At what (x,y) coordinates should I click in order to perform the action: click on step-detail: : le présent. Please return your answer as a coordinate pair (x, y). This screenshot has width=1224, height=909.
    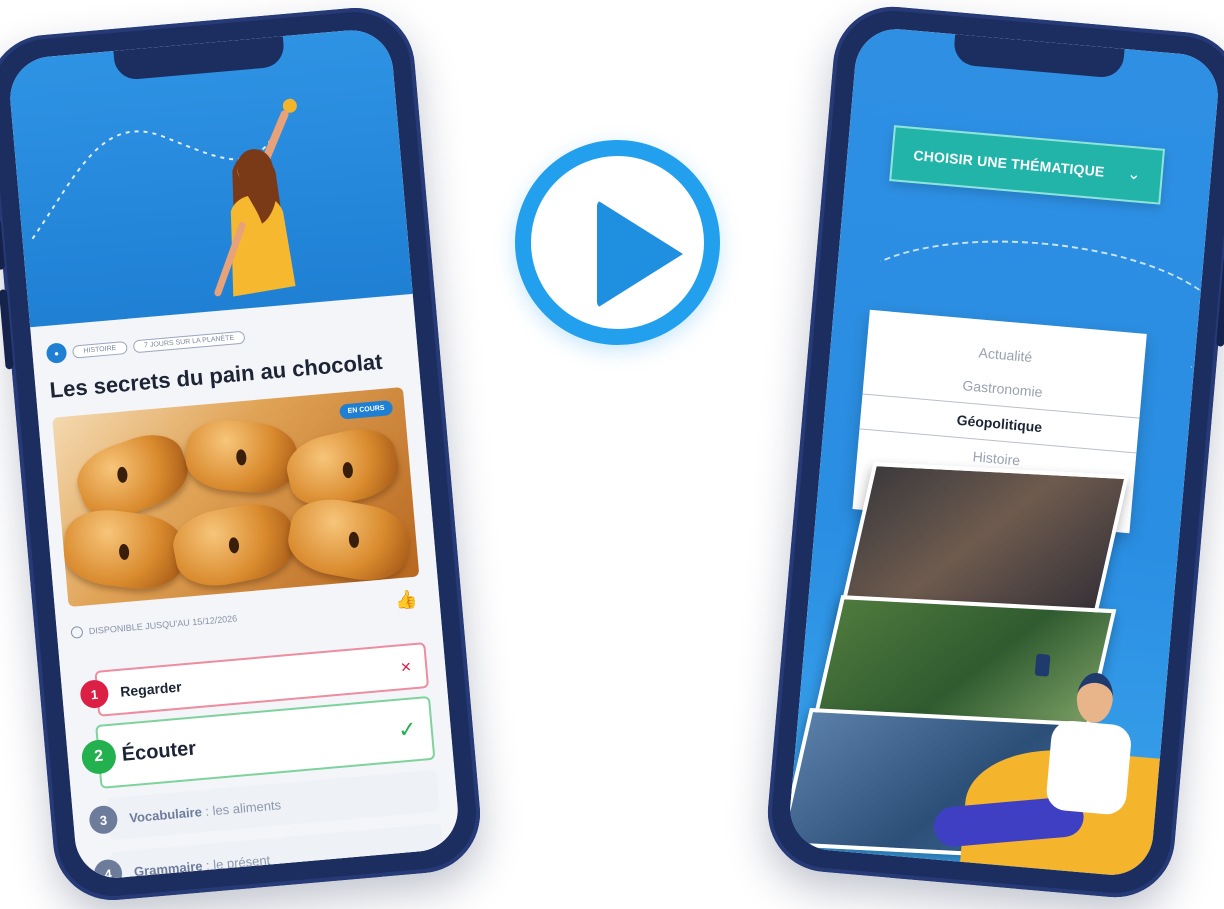
    Looking at the image, I should click on (236, 862).